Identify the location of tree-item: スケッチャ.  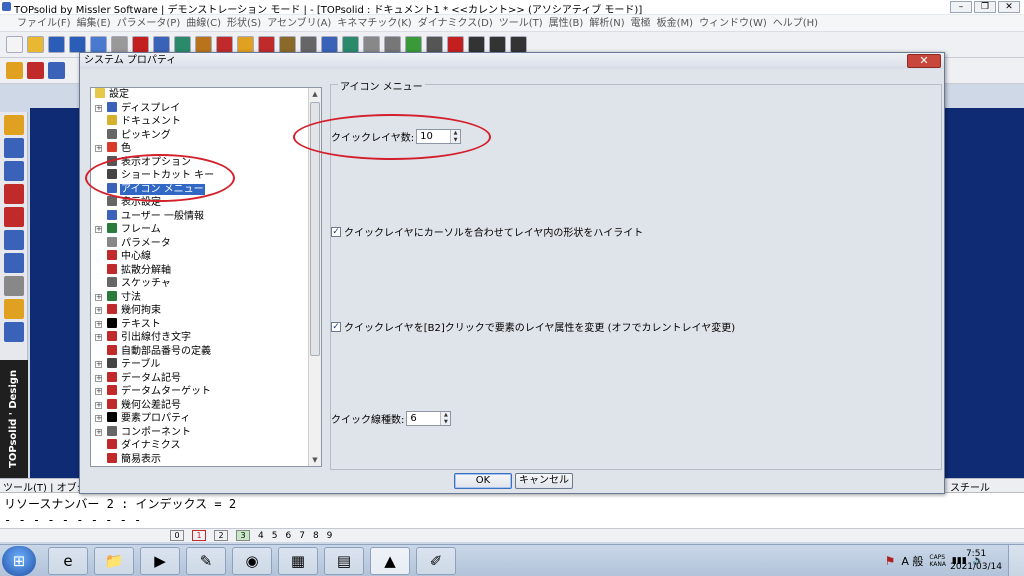
(200, 284).